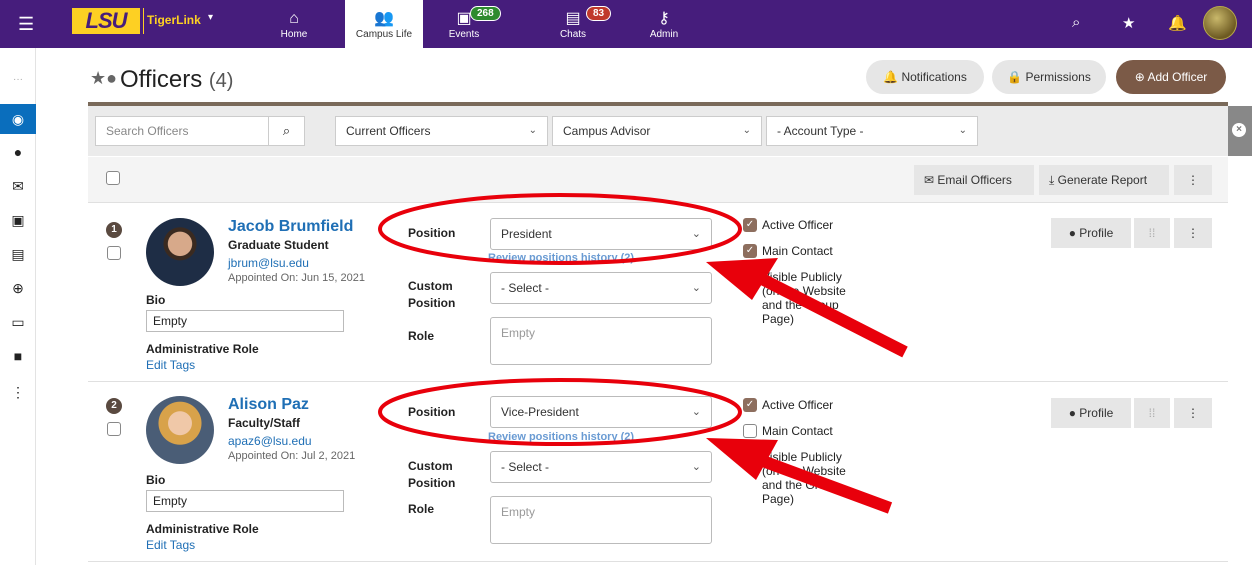 The height and width of the screenshot is (565, 1252). What do you see at coordinates (278, 245) in the screenshot?
I see `officer-role: Graduate Student` at bounding box center [278, 245].